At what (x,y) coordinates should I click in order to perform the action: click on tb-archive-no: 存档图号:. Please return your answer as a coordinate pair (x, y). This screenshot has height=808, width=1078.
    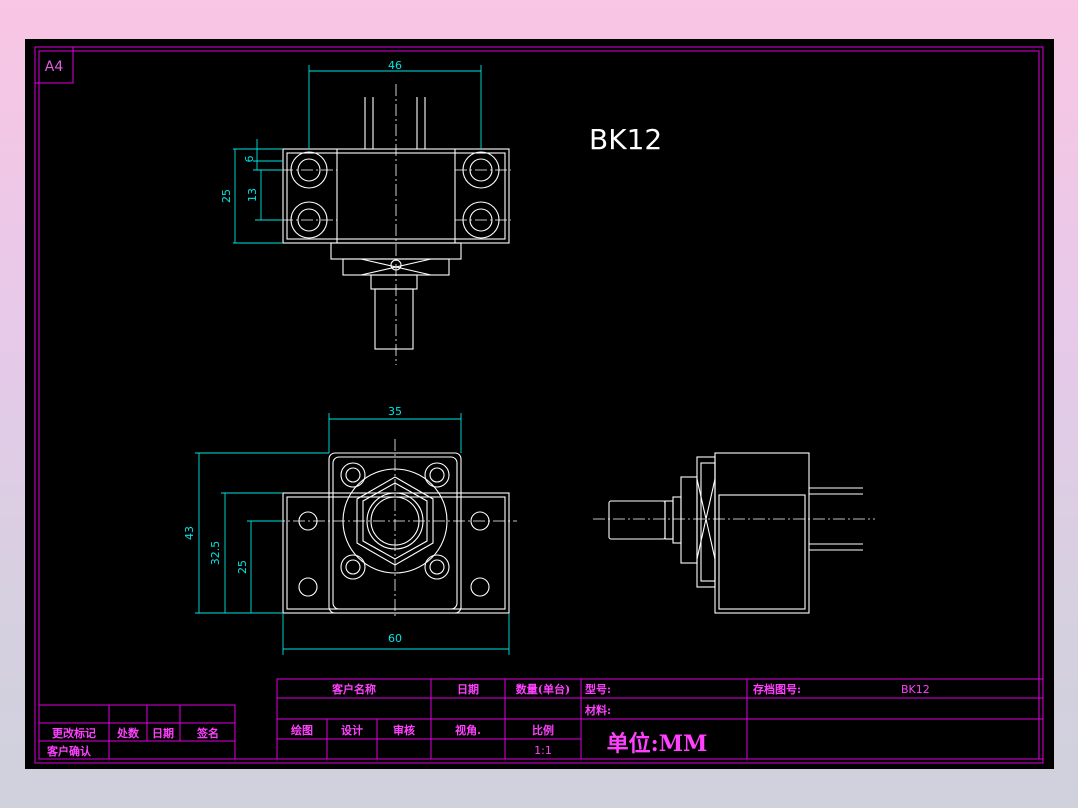
    Looking at the image, I should click on (777, 689).